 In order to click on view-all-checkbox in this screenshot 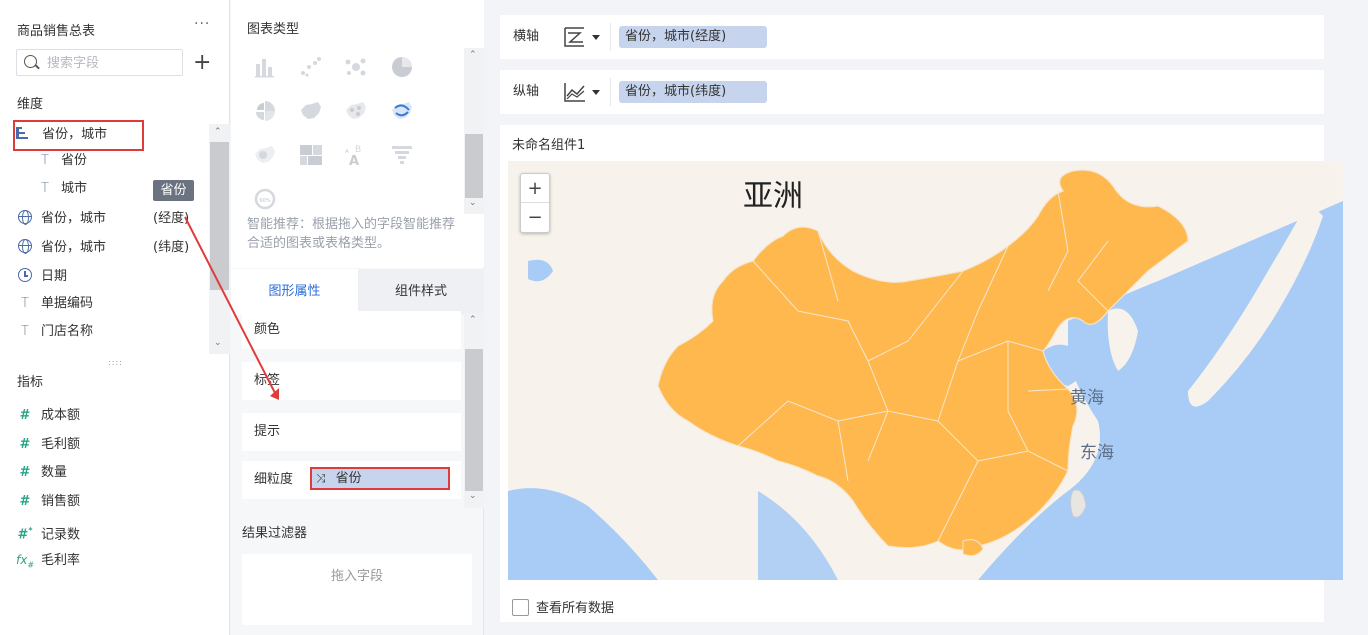, I will do `click(520, 607)`.